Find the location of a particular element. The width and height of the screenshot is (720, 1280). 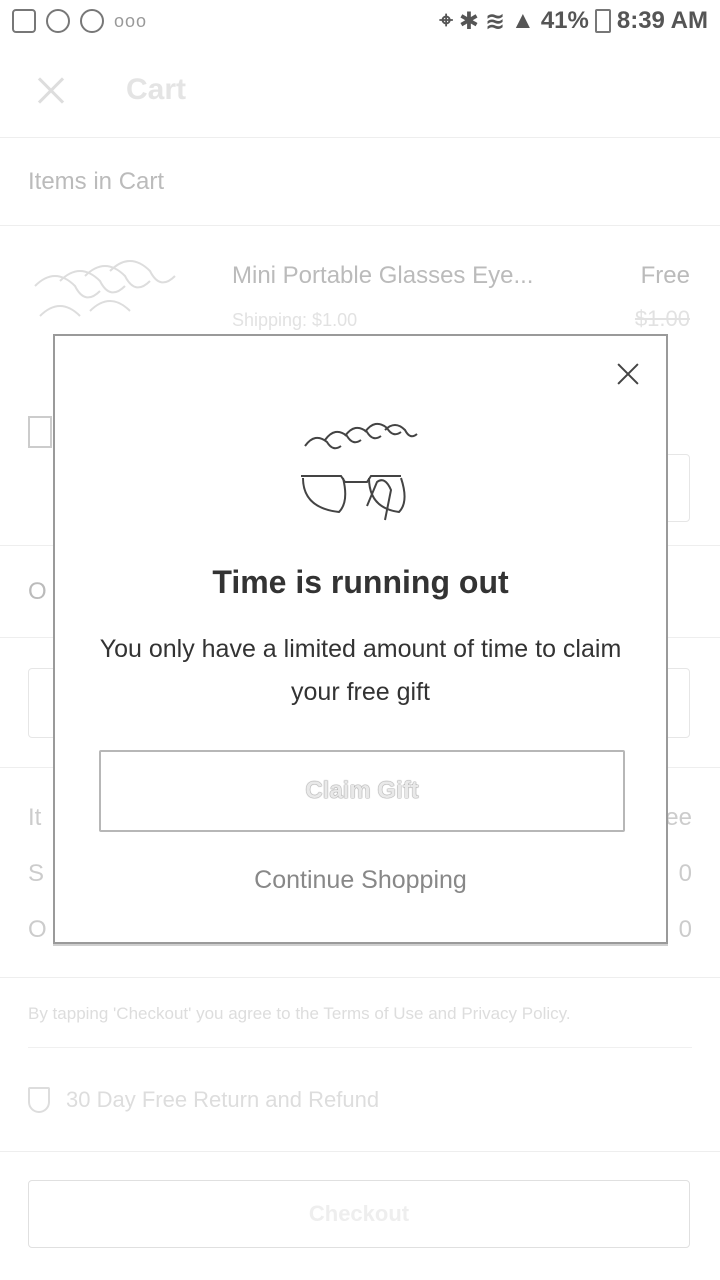

claim-gift-button: Claim Gift is located at coordinates (362, 791).